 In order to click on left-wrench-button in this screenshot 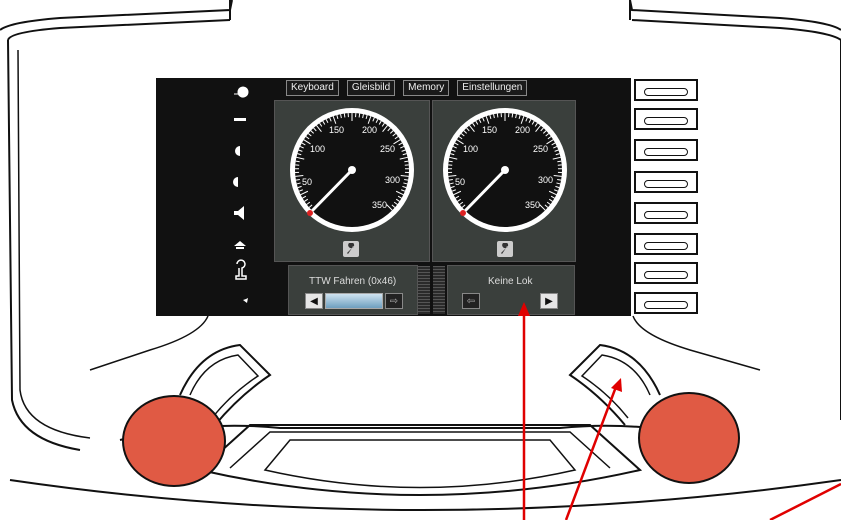, I will do `click(351, 249)`.